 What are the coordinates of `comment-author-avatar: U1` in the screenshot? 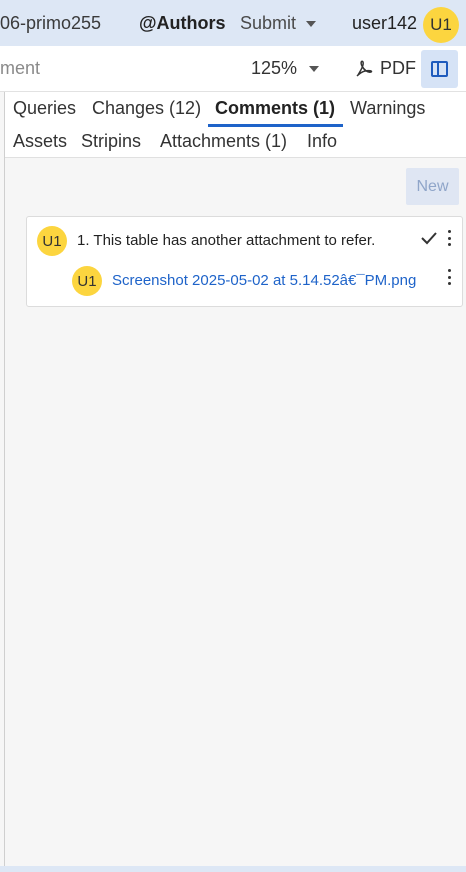 It's located at (52, 241).